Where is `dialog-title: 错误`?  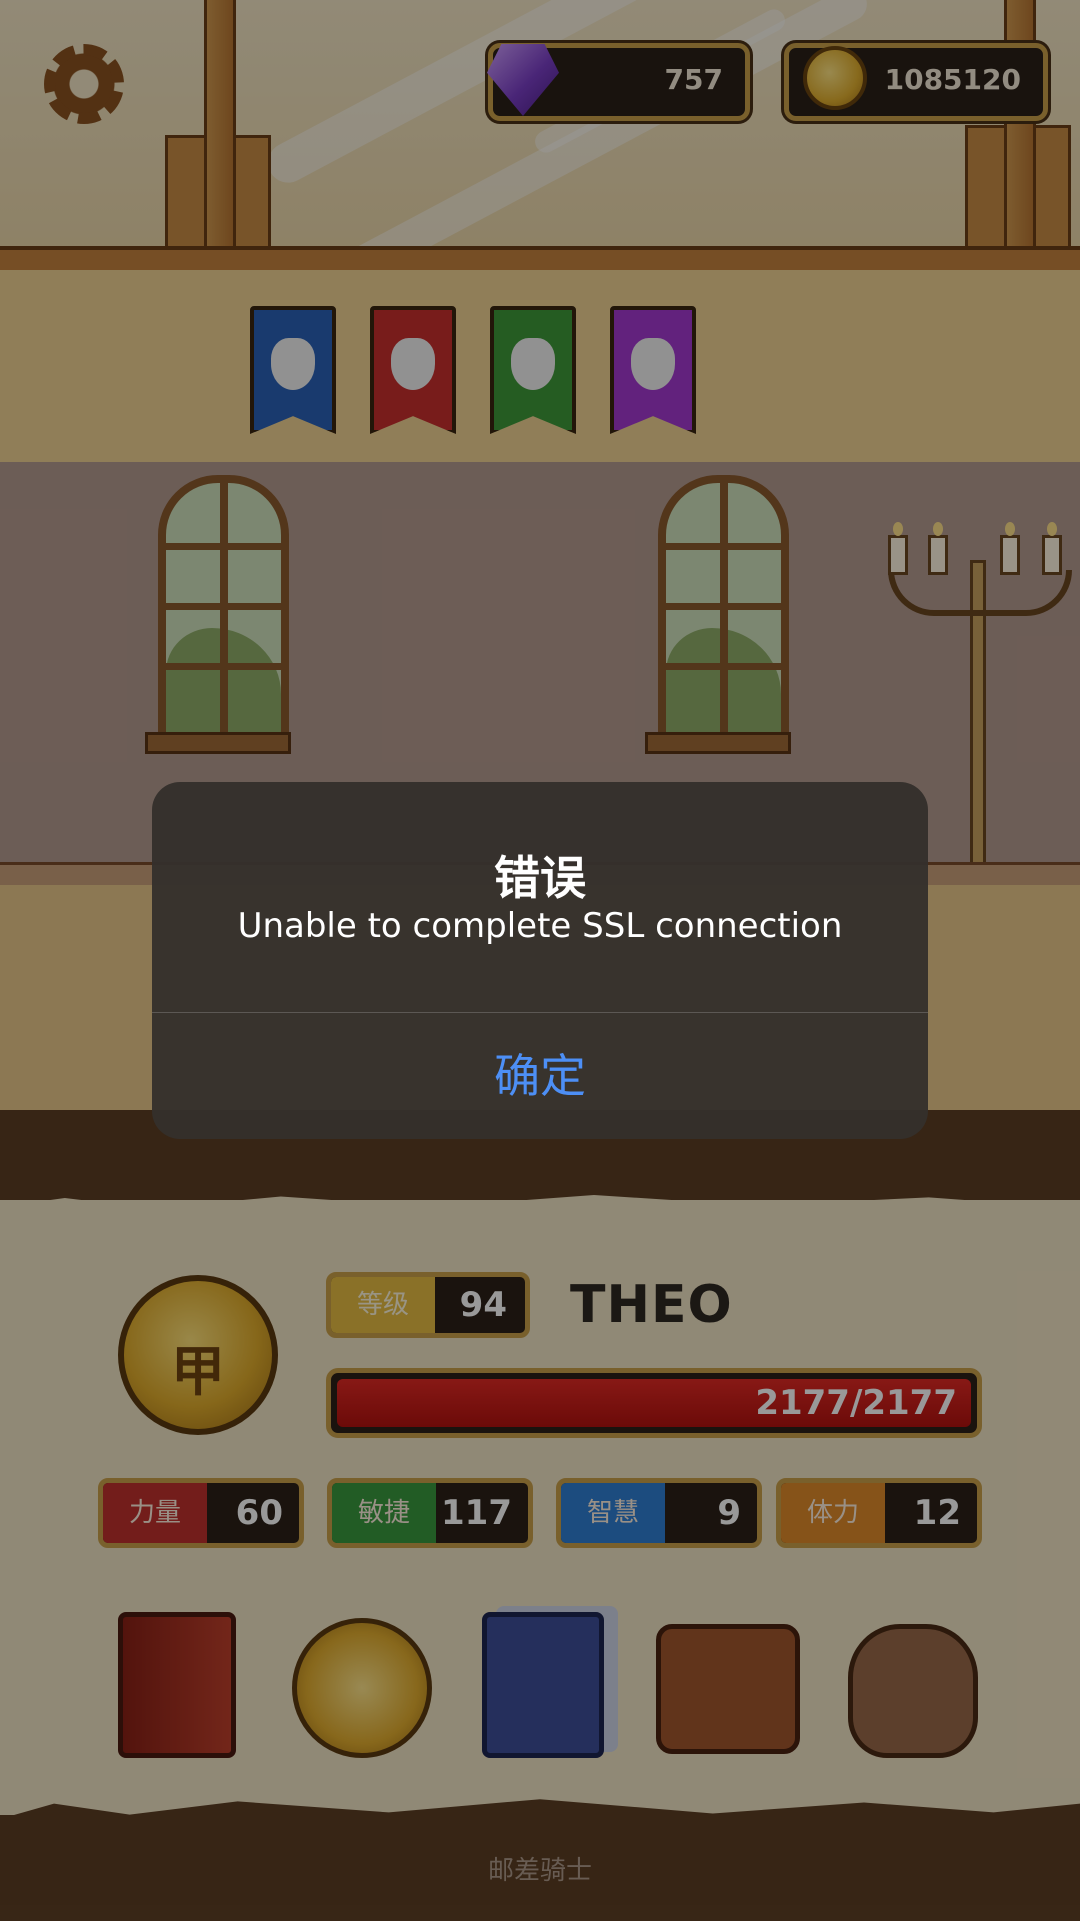 dialog-title: 错误 is located at coordinates (540, 878).